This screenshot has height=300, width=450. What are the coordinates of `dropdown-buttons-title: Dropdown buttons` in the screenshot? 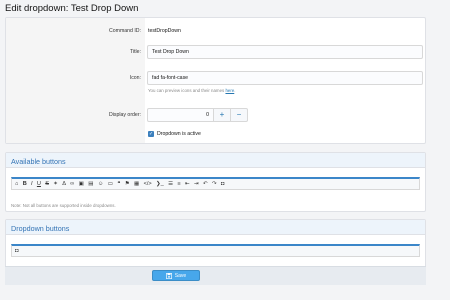 It's located at (215, 227).